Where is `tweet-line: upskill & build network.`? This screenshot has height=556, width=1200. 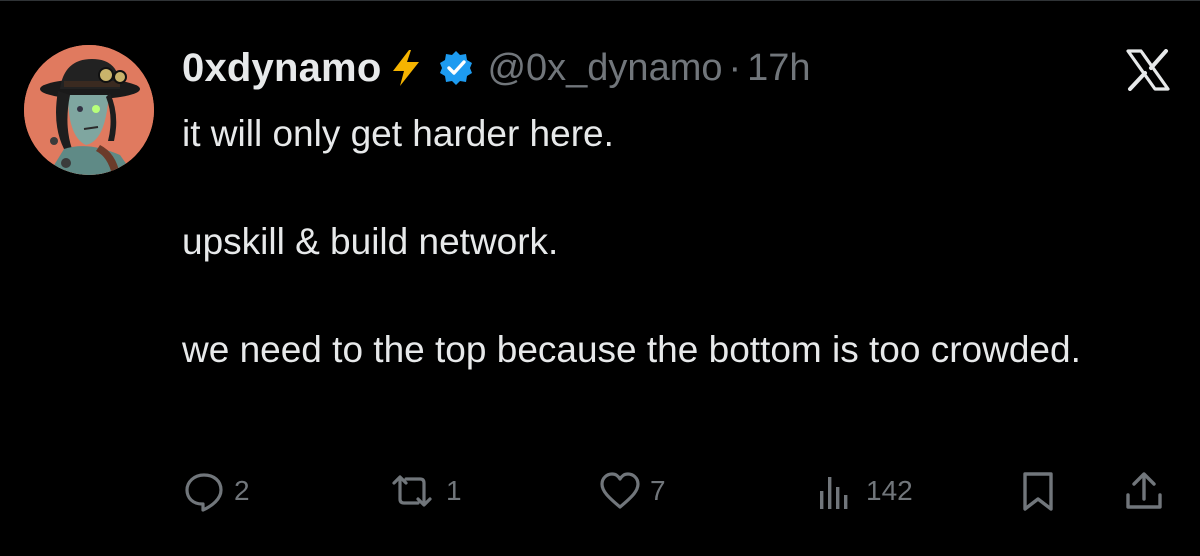
tweet-line: upskill & build network. is located at coordinates (370, 241).